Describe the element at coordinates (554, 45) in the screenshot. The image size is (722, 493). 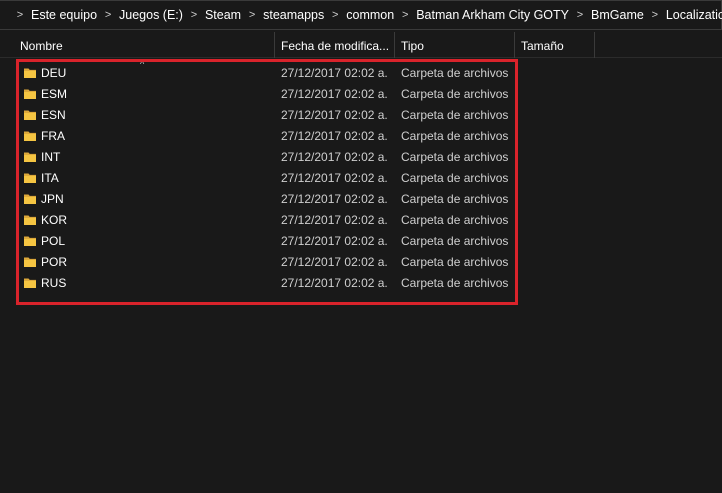
I see `column-size: Tamaño` at that location.